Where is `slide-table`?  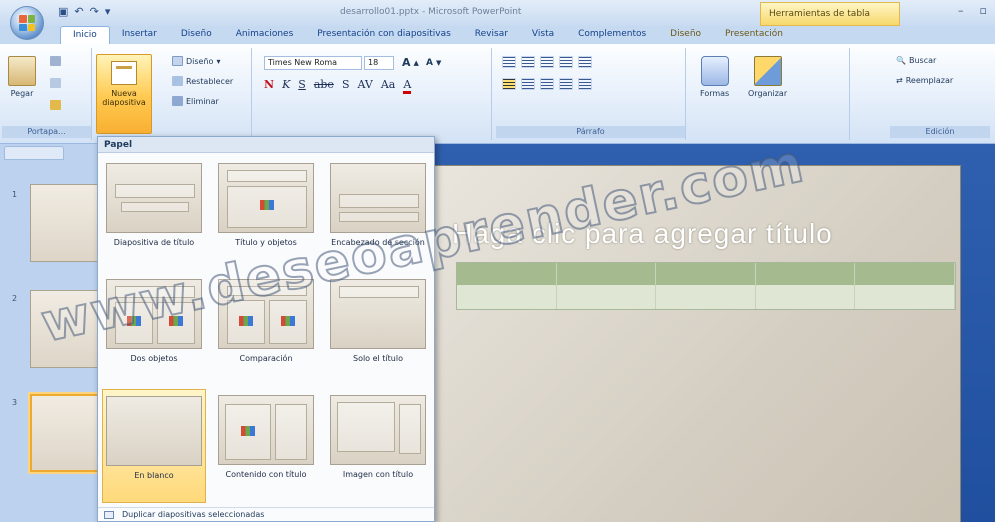 slide-table is located at coordinates (706, 286).